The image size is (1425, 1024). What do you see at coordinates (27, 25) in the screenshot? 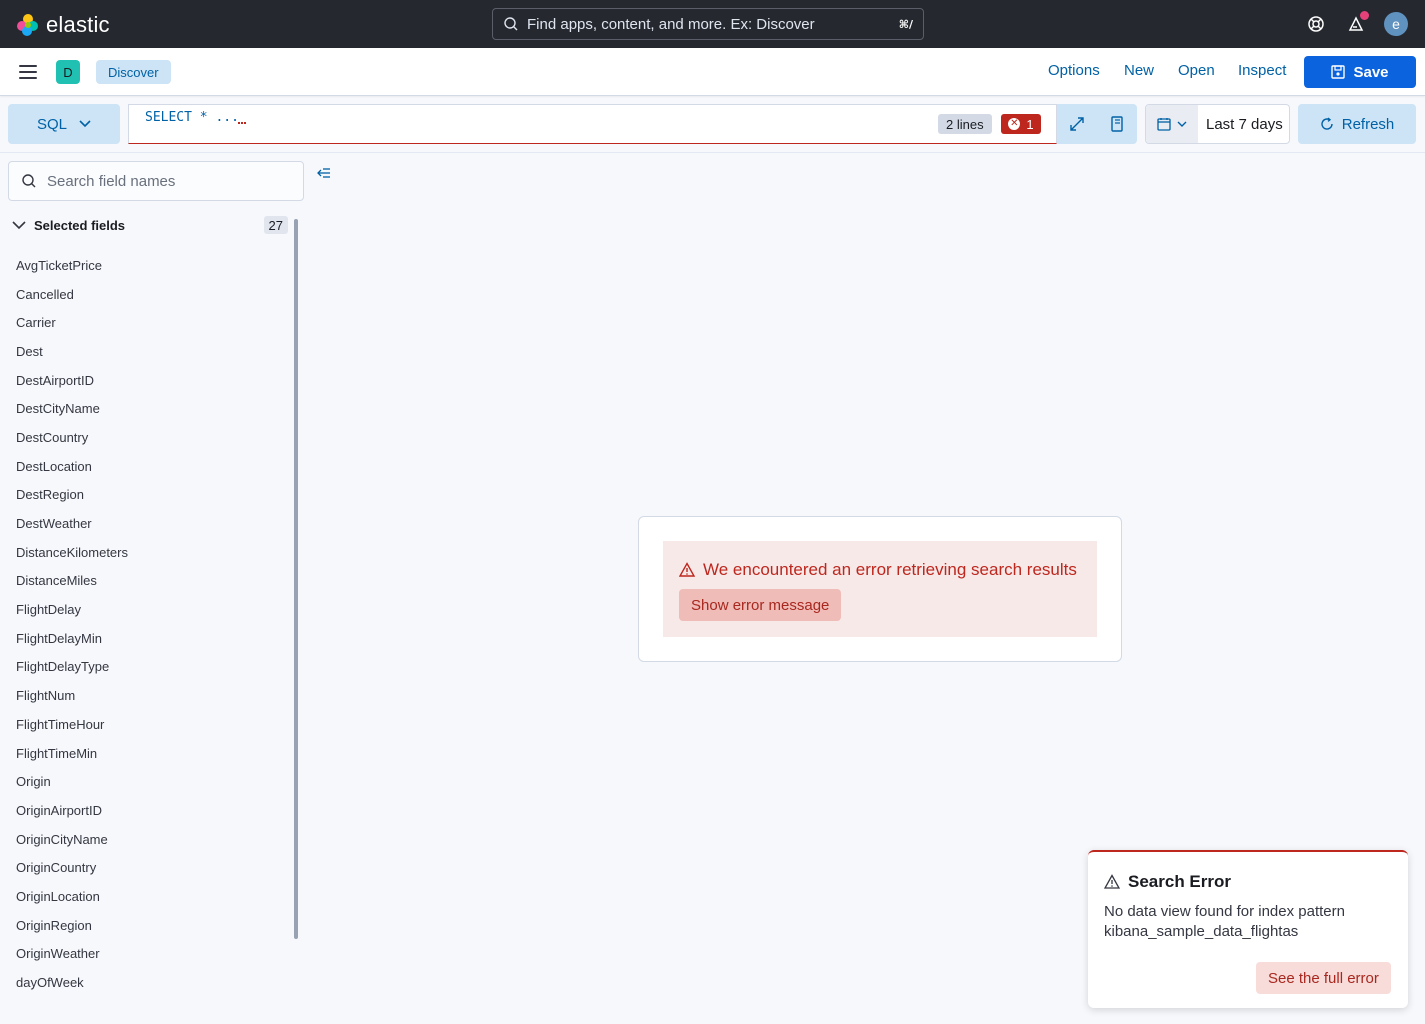
I see `elastic-logo-icon` at bounding box center [27, 25].